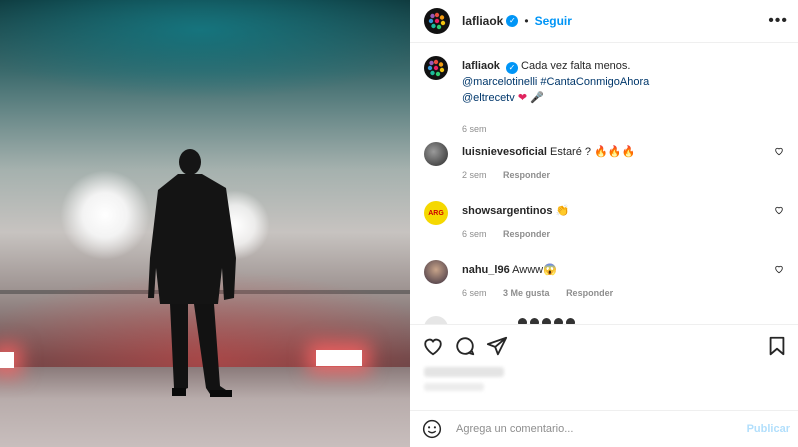 The width and height of the screenshot is (798, 447). Describe the element at coordinates (576, 66) in the screenshot. I see `caption-body: Cada vez falta menos.` at that location.